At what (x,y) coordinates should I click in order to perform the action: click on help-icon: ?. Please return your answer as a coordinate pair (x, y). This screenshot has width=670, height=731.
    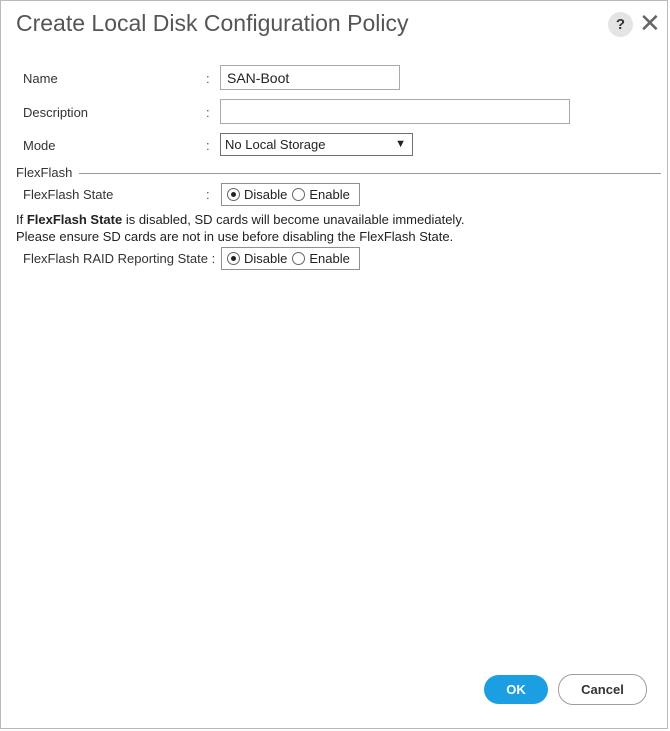
    Looking at the image, I should click on (620, 24).